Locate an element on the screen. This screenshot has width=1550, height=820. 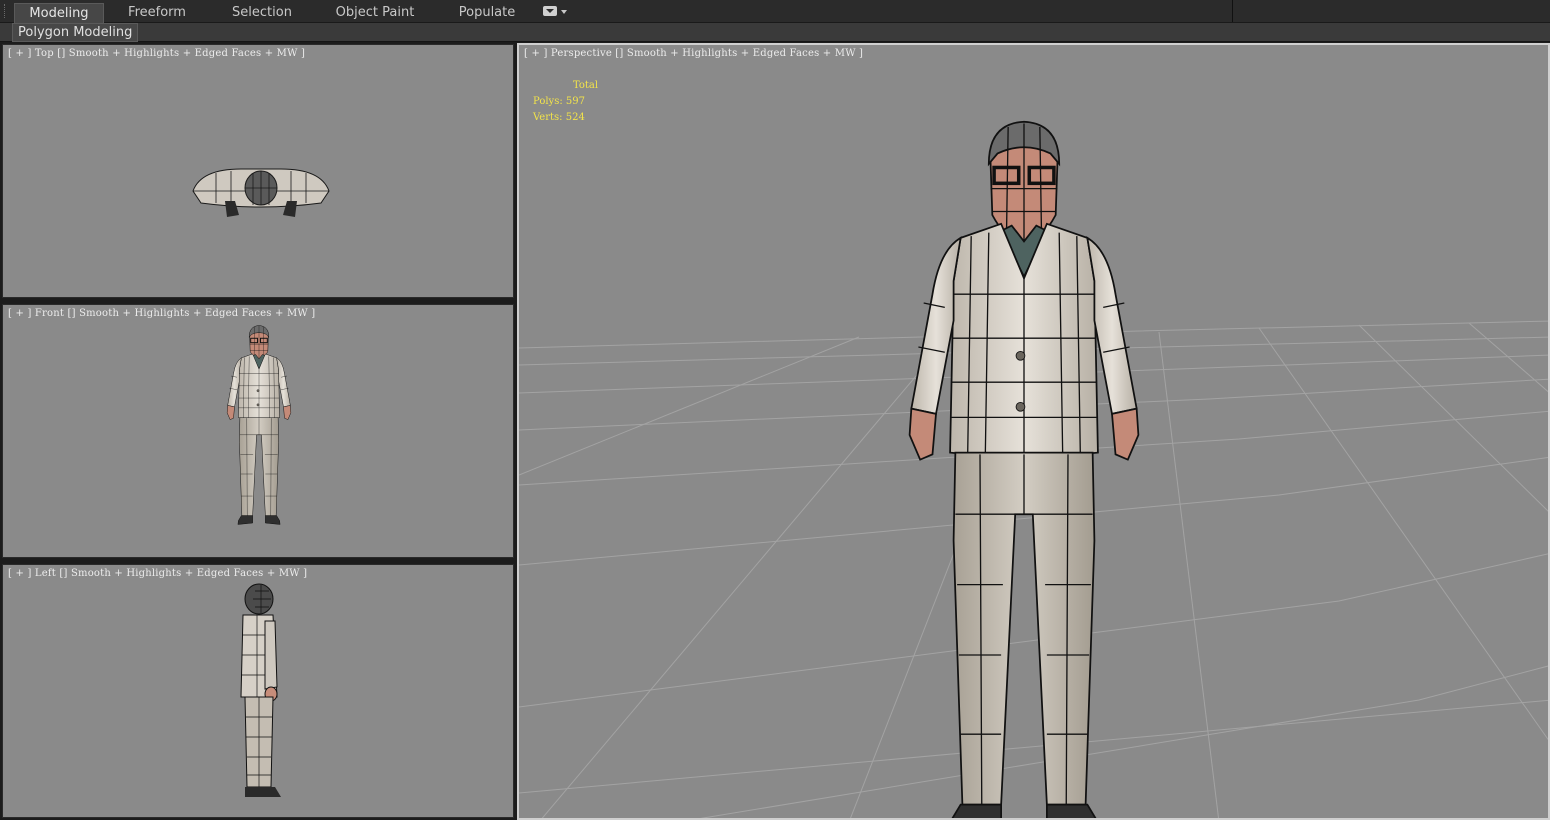
front-view-model is located at coordinates (259, 425).